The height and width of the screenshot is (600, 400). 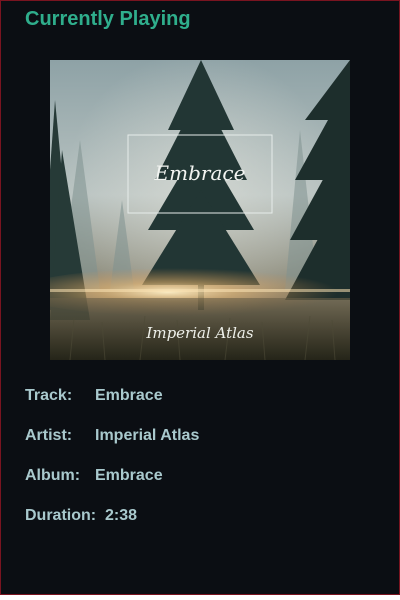 What do you see at coordinates (61, 515) in the screenshot?
I see `duration-label: Duration:` at bounding box center [61, 515].